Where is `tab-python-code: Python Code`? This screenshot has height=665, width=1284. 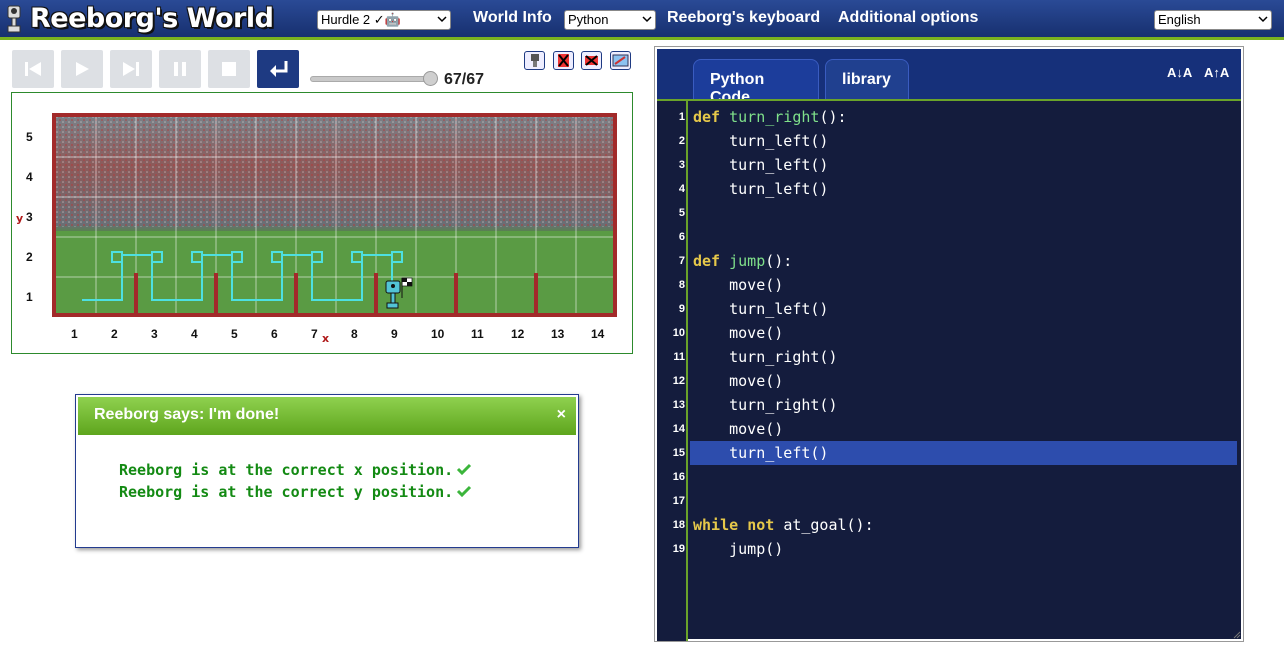
tab-python-code: Python Code is located at coordinates (756, 82).